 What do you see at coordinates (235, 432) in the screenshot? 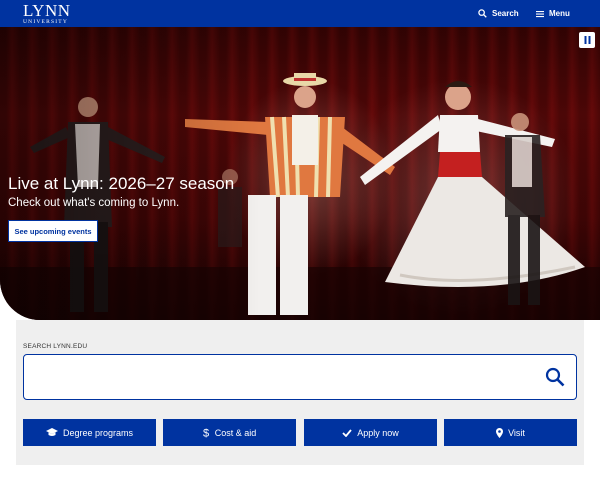
I see `cost-and-aid-label: Cost & aid` at bounding box center [235, 432].